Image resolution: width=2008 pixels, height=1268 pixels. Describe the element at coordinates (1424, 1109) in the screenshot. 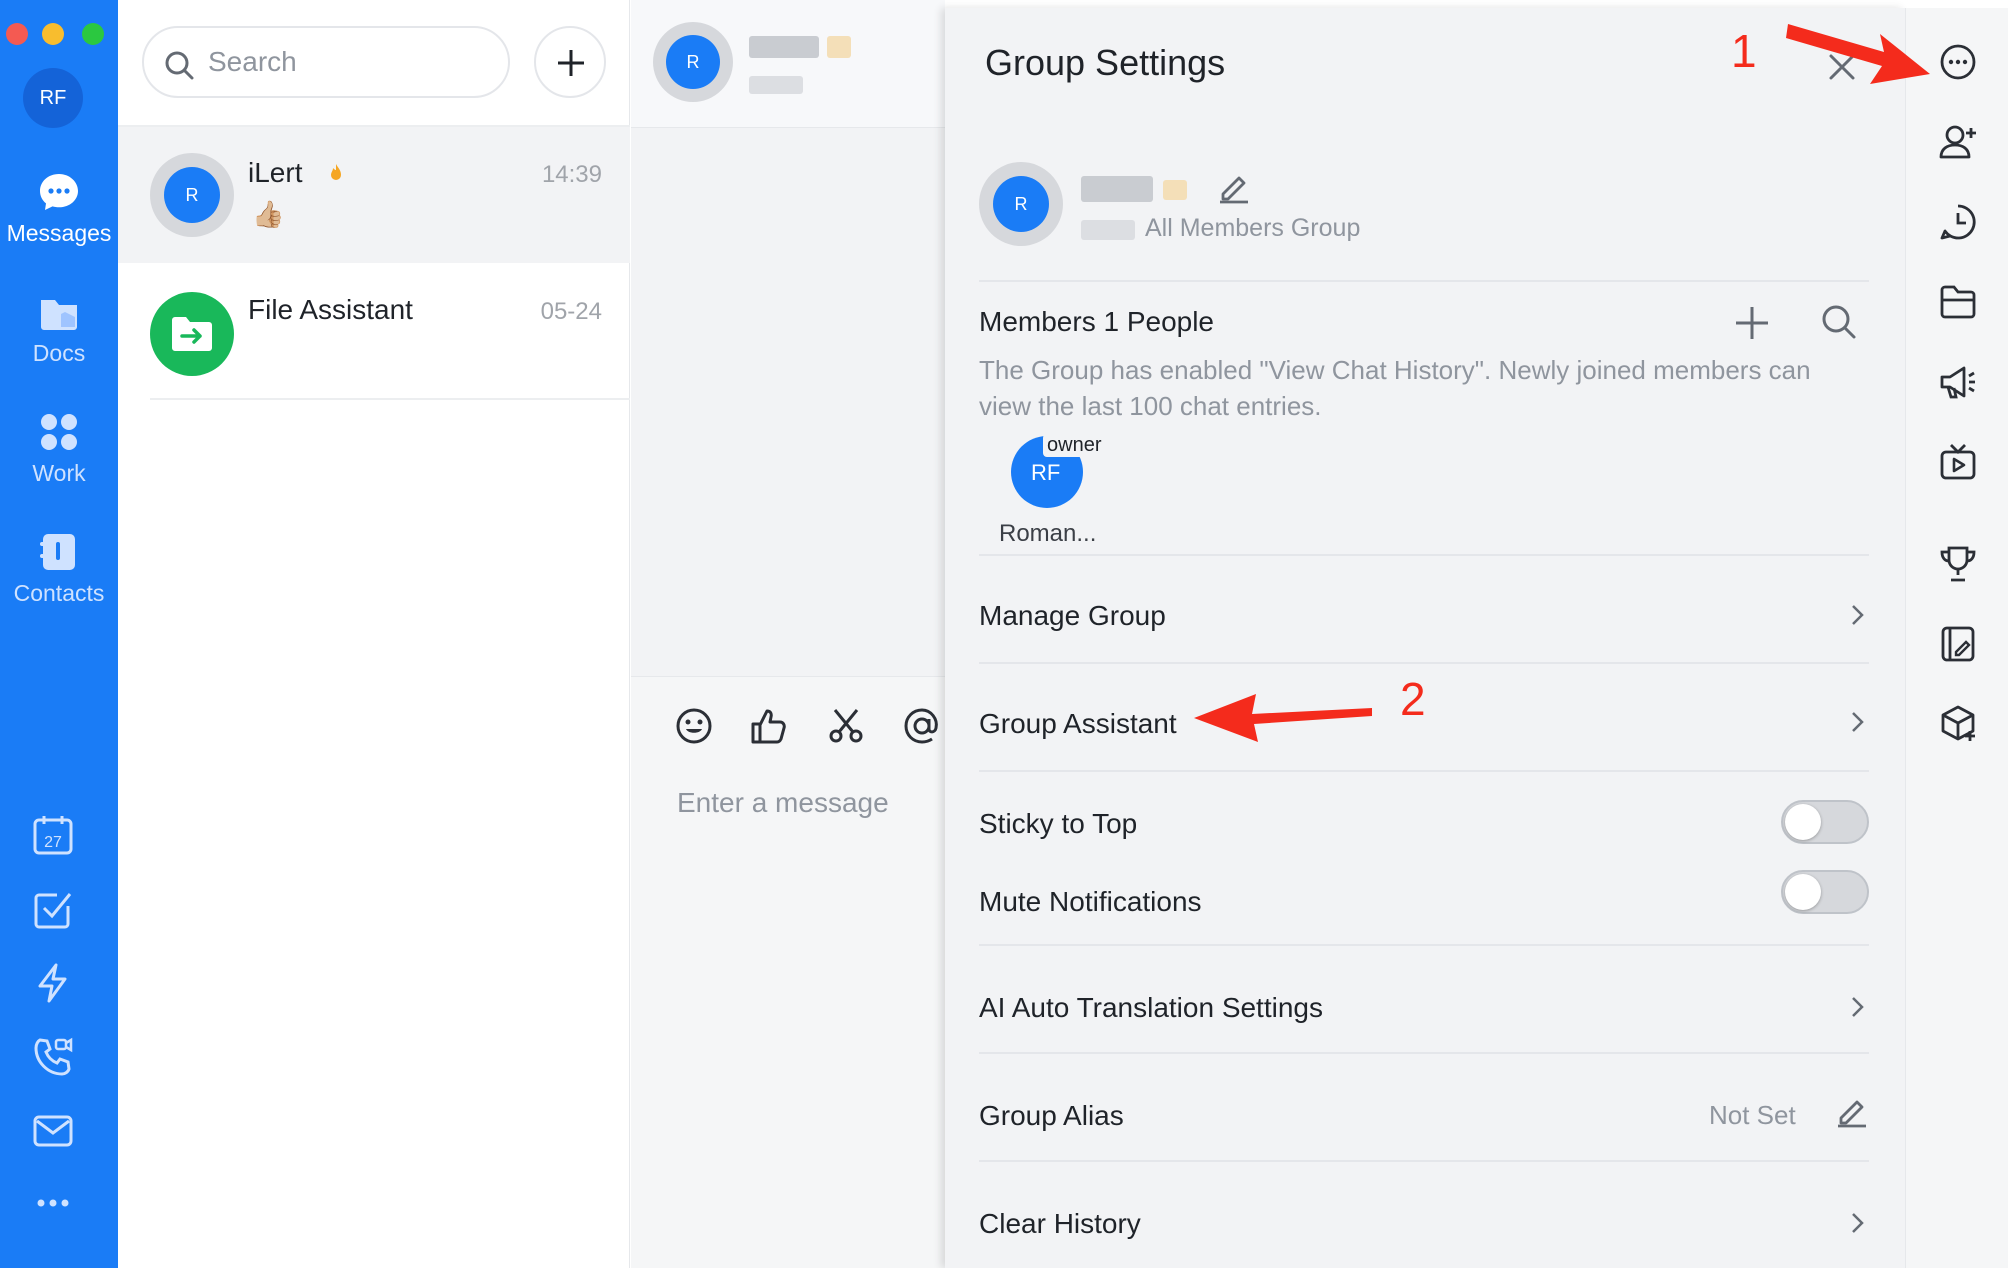

I see `group-alias-row: Group Alias Not Set` at that location.